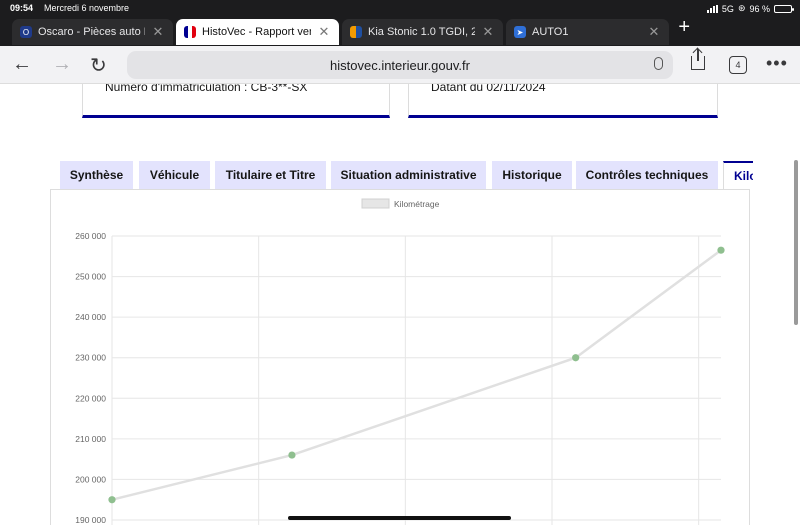 The image size is (800, 525). What do you see at coordinates (520, 32) in the screenshot?
I see `auto1-favicon-icon: ➤` at bounding box center [520, 32].